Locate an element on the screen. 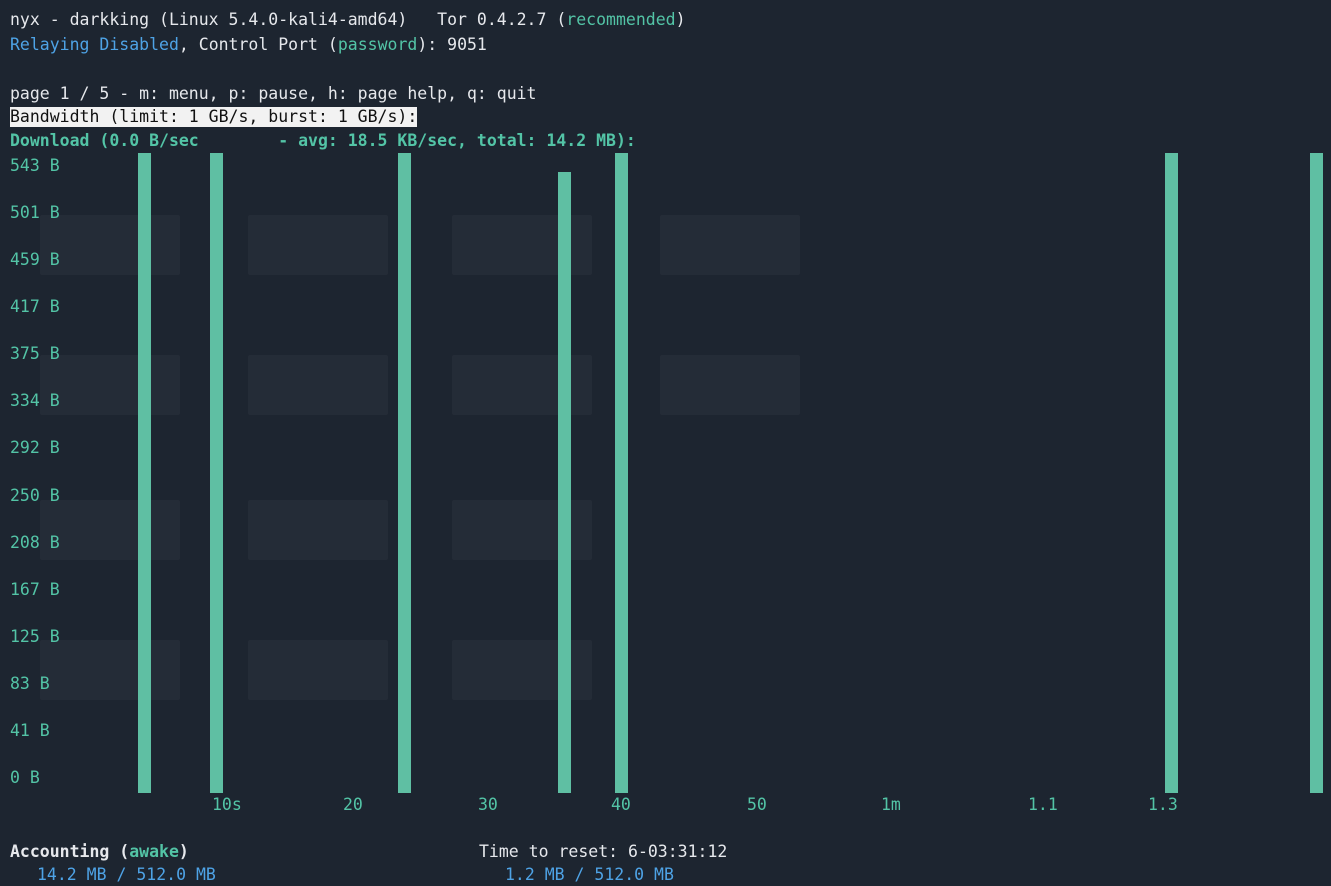  y-tick-label: 250 B is located at coordinates (35, 495).